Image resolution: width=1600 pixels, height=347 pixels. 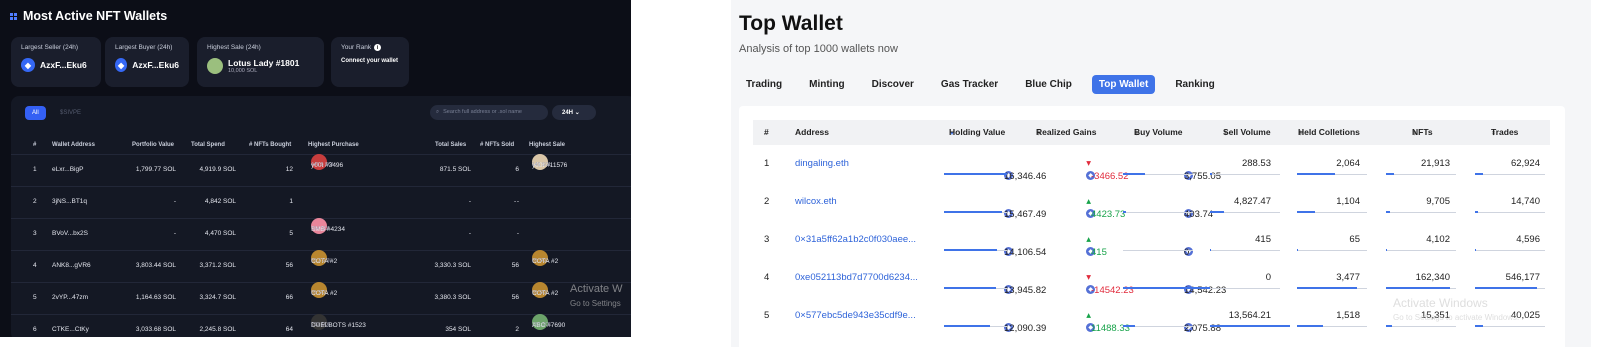 What do you see at coordinates (1158, 132) in the screenshot?
I see `col-buy-volume: Buy Volume ⬍` at bounding box center [1158, 132].